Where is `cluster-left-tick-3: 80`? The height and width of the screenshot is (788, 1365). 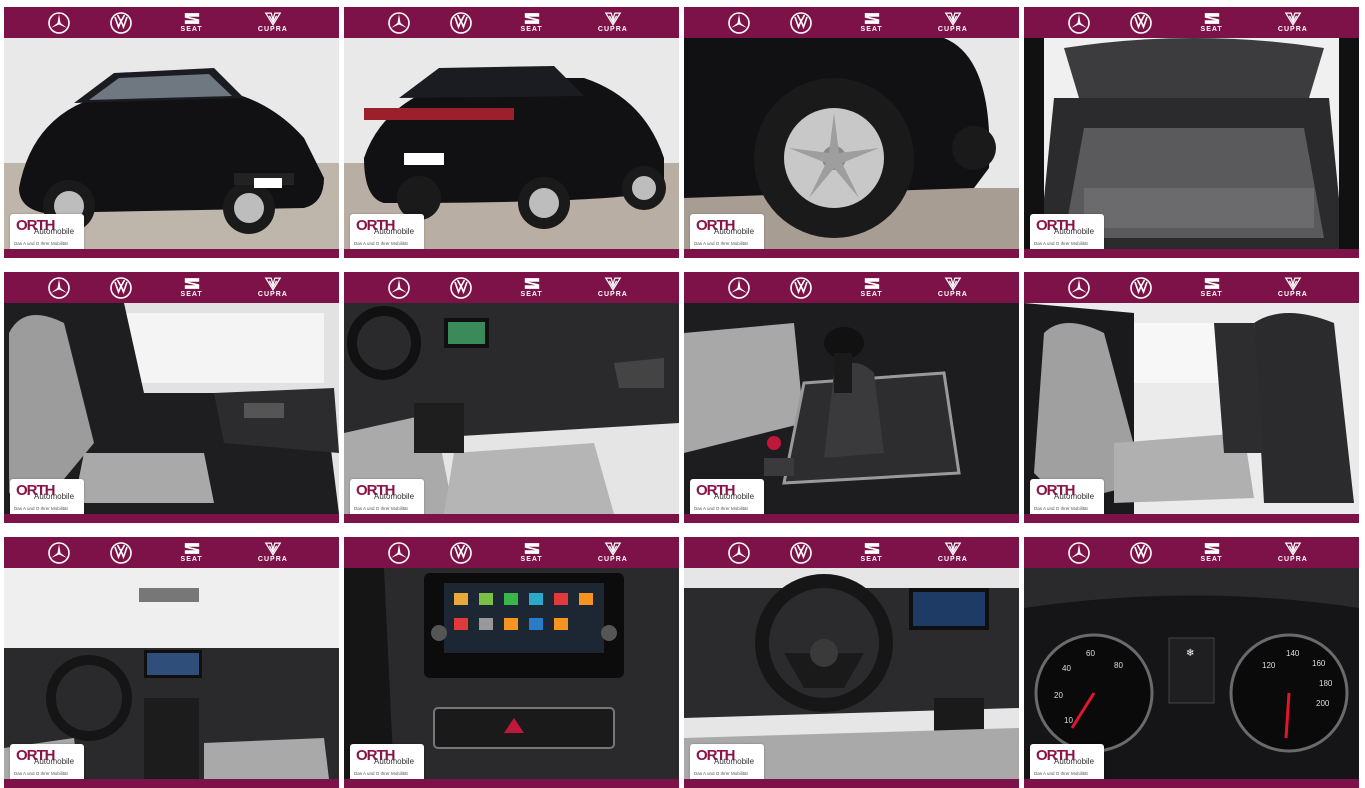
cluster-left-tick-3: 80 is located at coordinates (1118, 665).